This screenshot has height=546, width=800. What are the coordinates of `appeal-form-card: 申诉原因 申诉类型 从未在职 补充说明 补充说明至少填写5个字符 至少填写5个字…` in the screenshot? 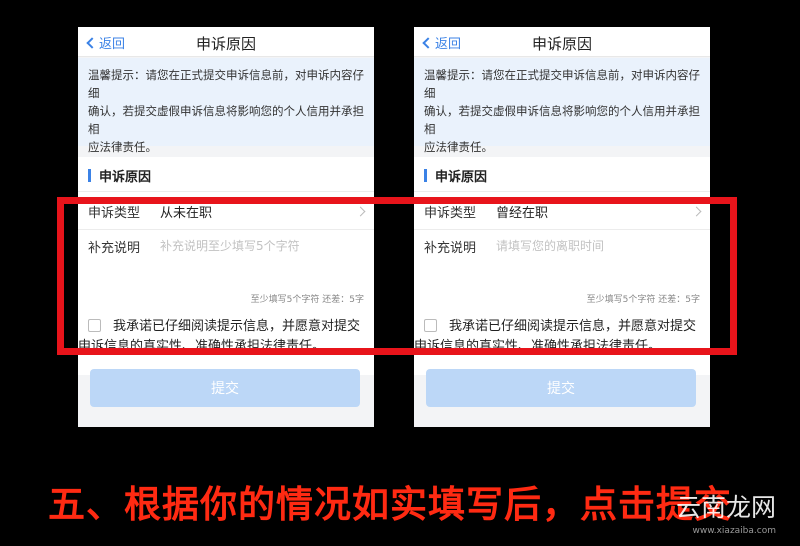 It's located at (226, 266).